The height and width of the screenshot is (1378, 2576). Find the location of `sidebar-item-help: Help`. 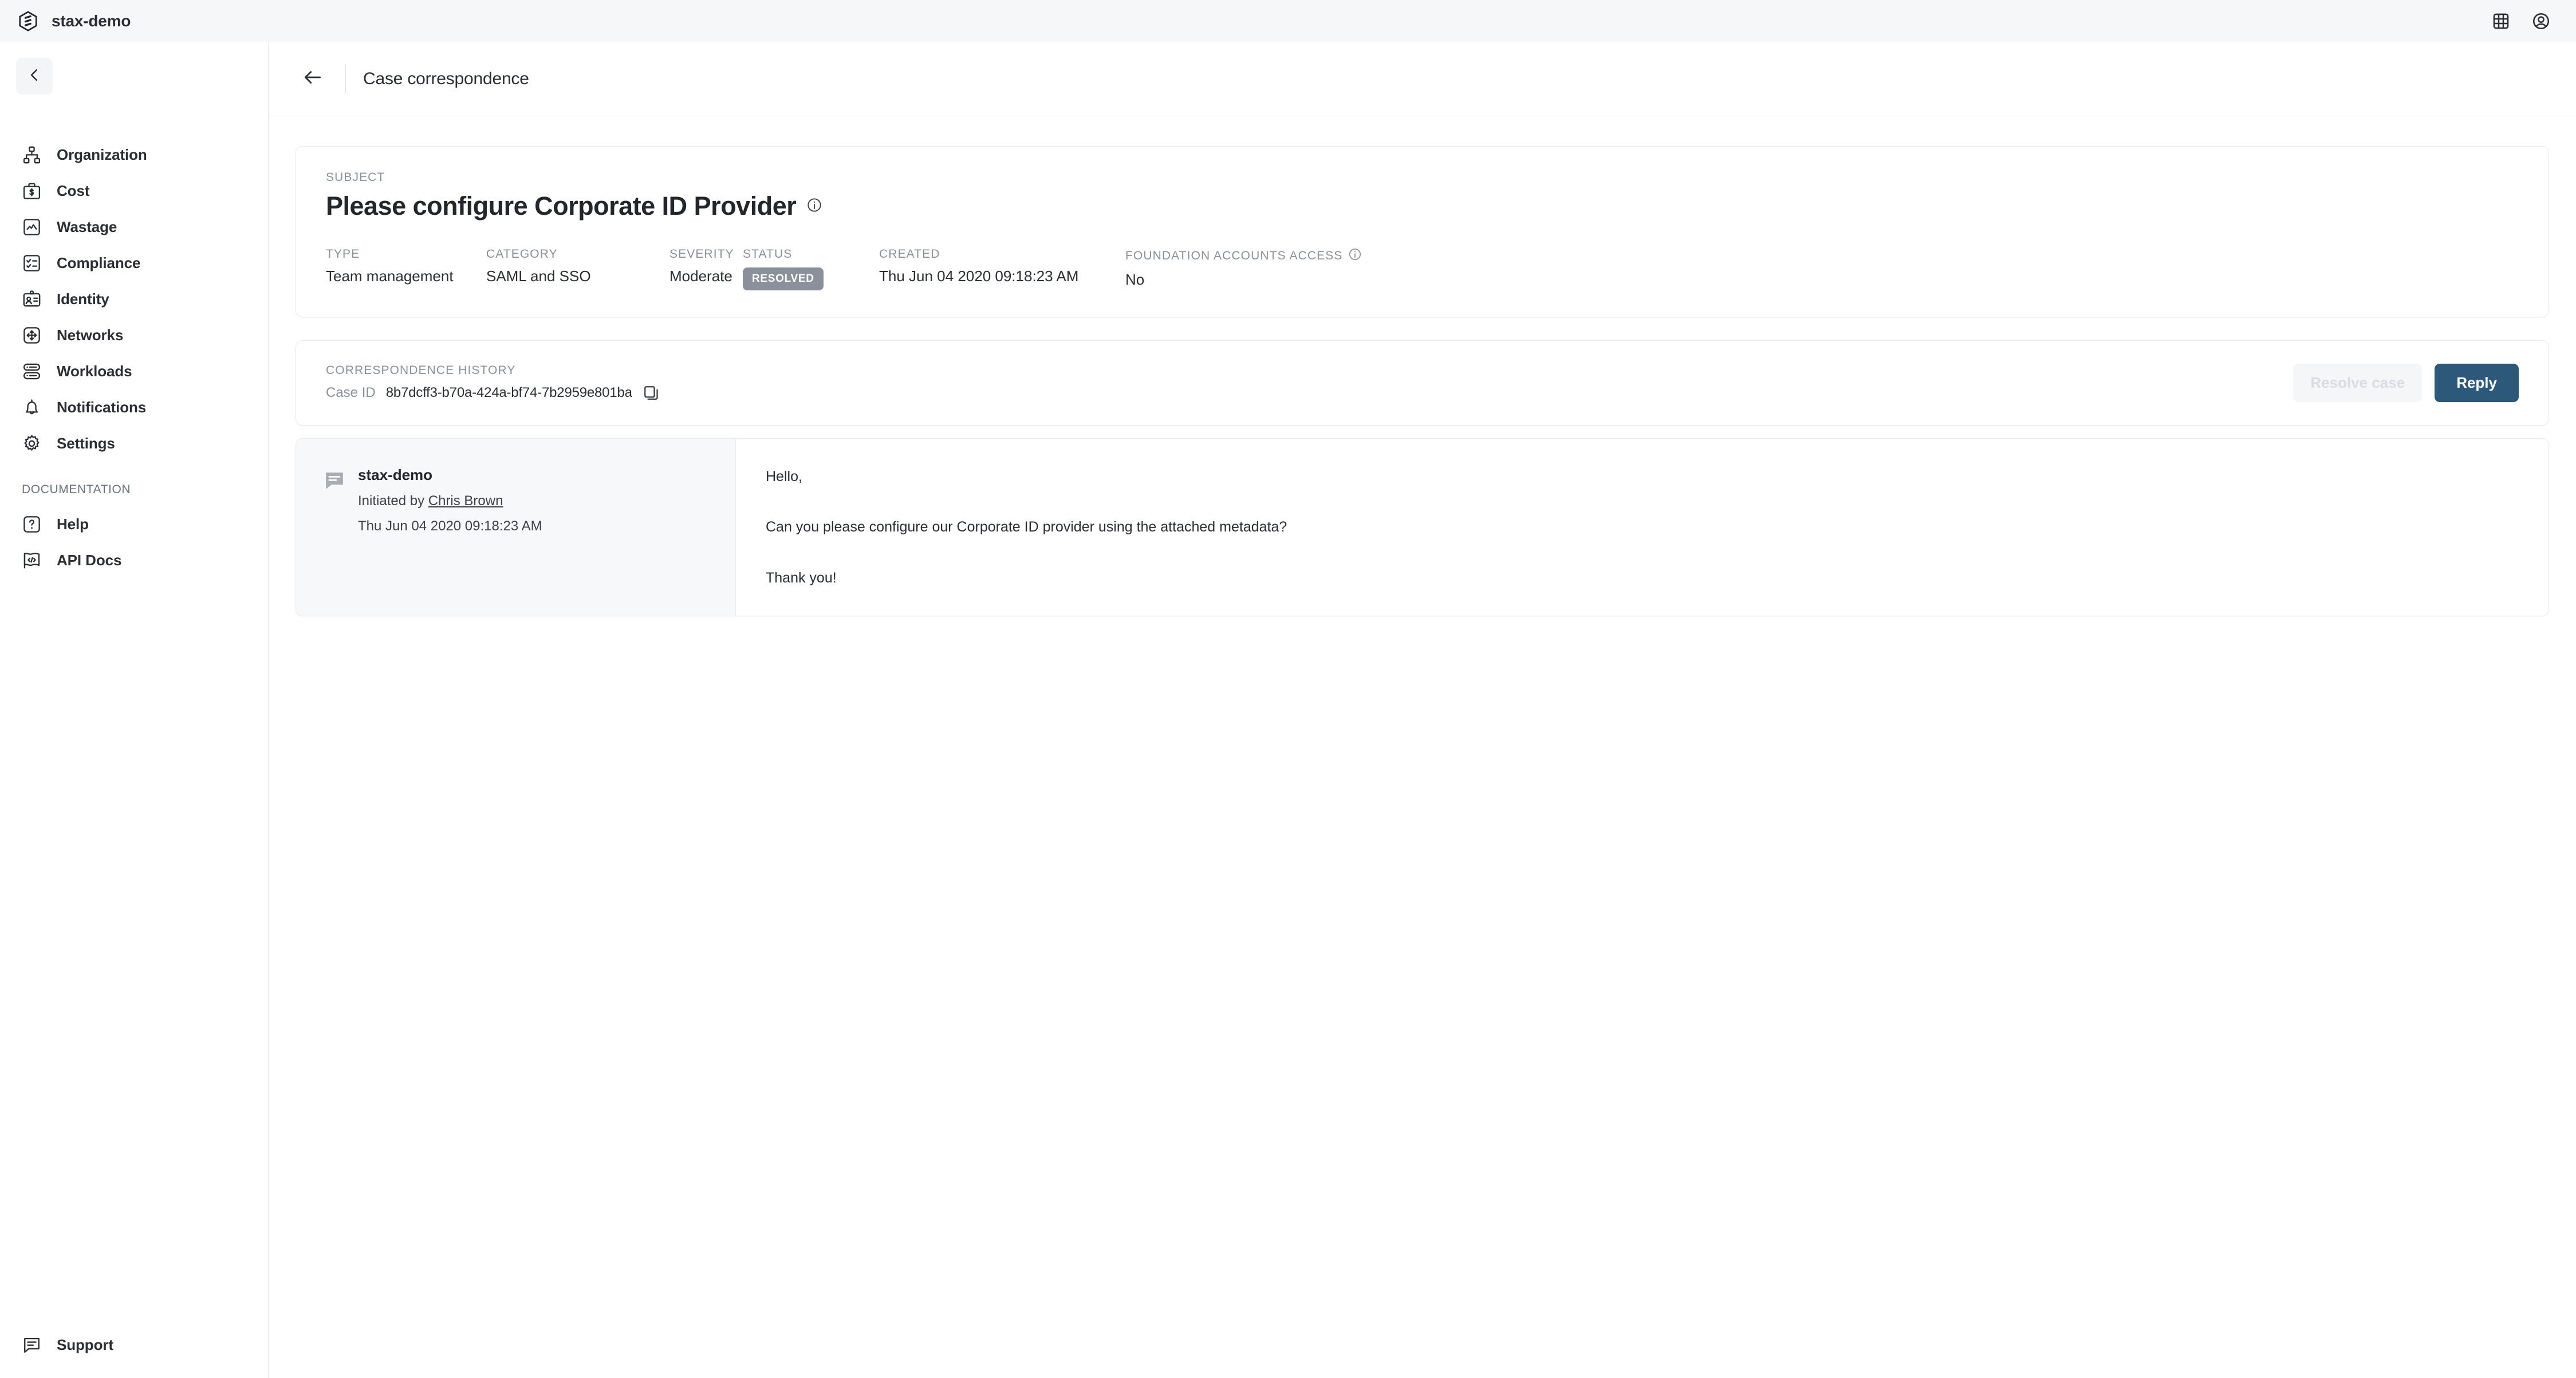

sidebar-item-help: Help is located at coordinates (134, 524).